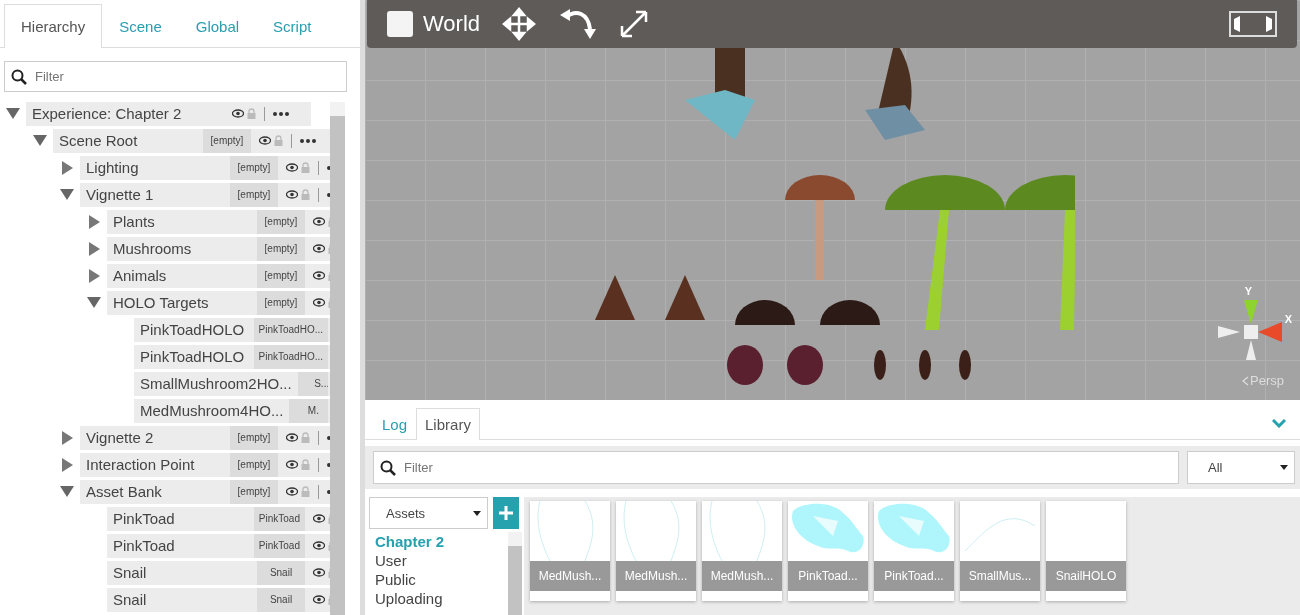  I want to click on panel-tab: Library, so click(448, 424).